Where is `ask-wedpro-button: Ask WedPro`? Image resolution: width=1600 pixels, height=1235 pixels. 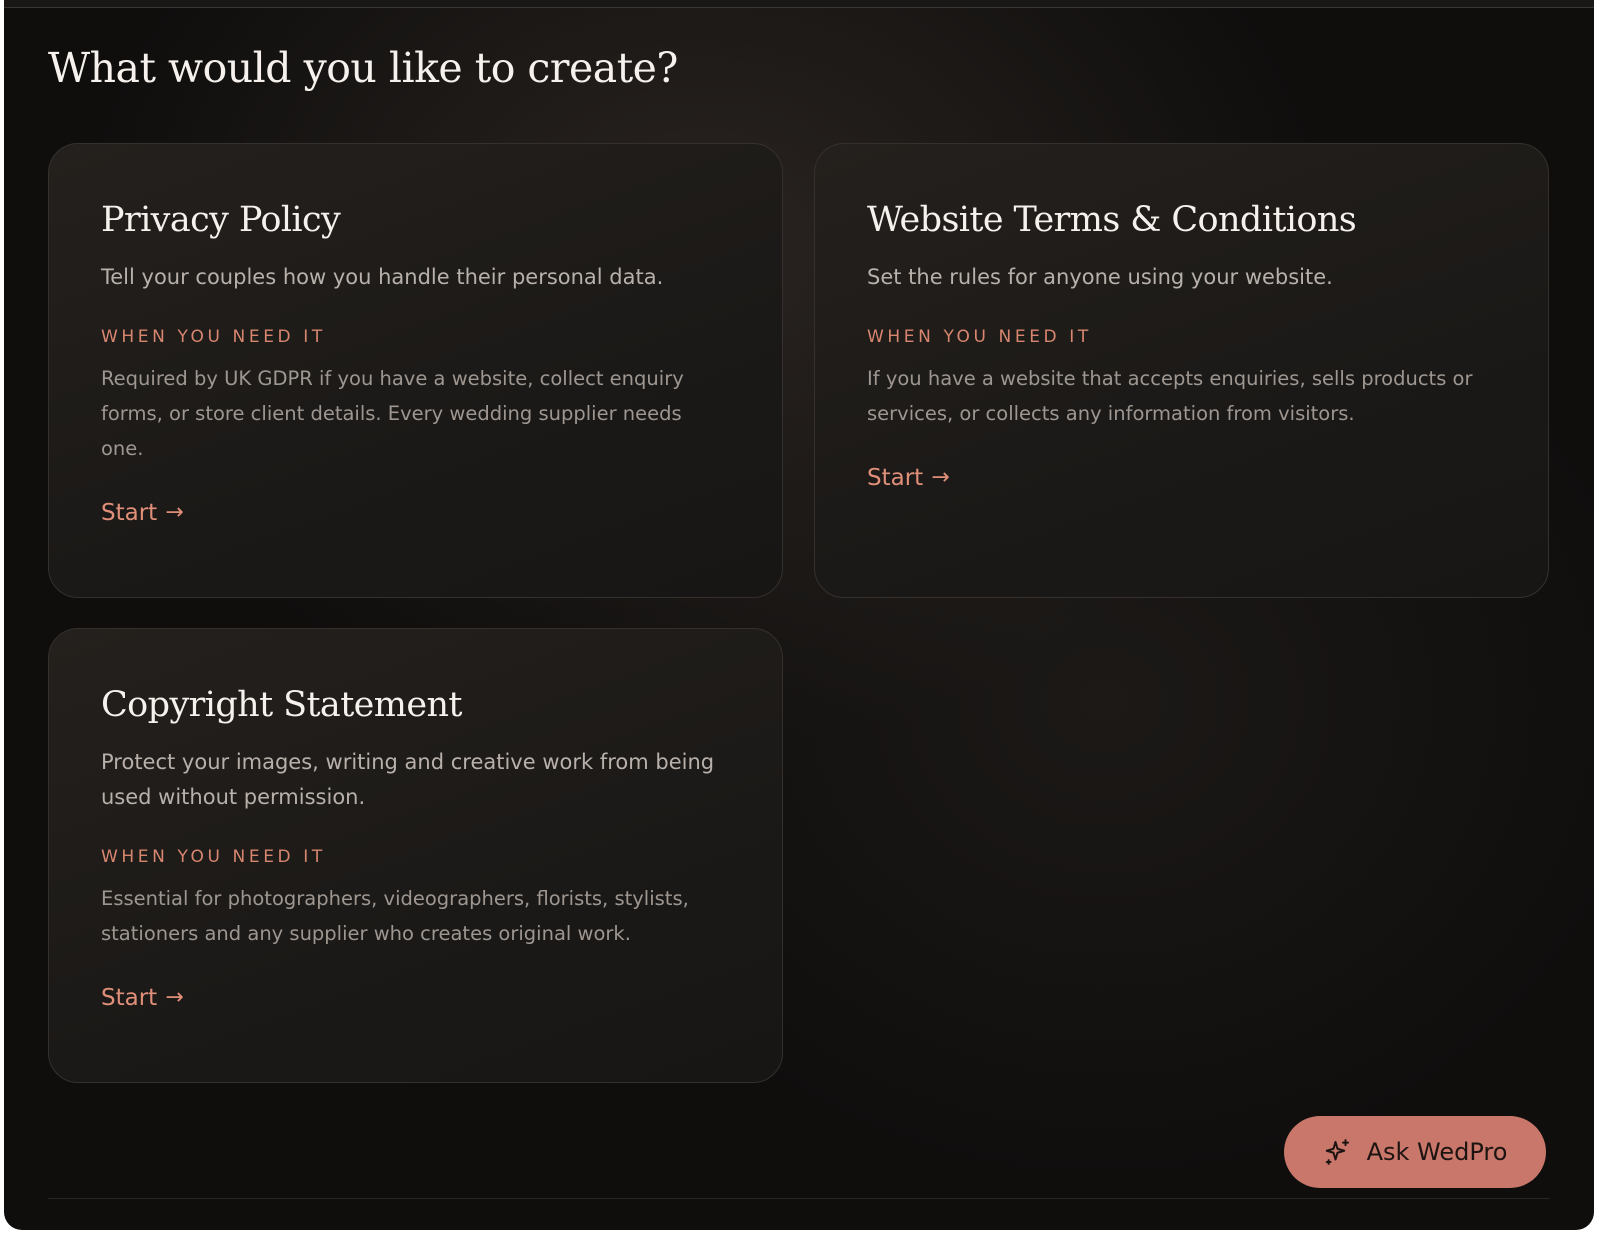
ask-wedpro-button: Ask WedPro is located at coordinates (1415, 1152).